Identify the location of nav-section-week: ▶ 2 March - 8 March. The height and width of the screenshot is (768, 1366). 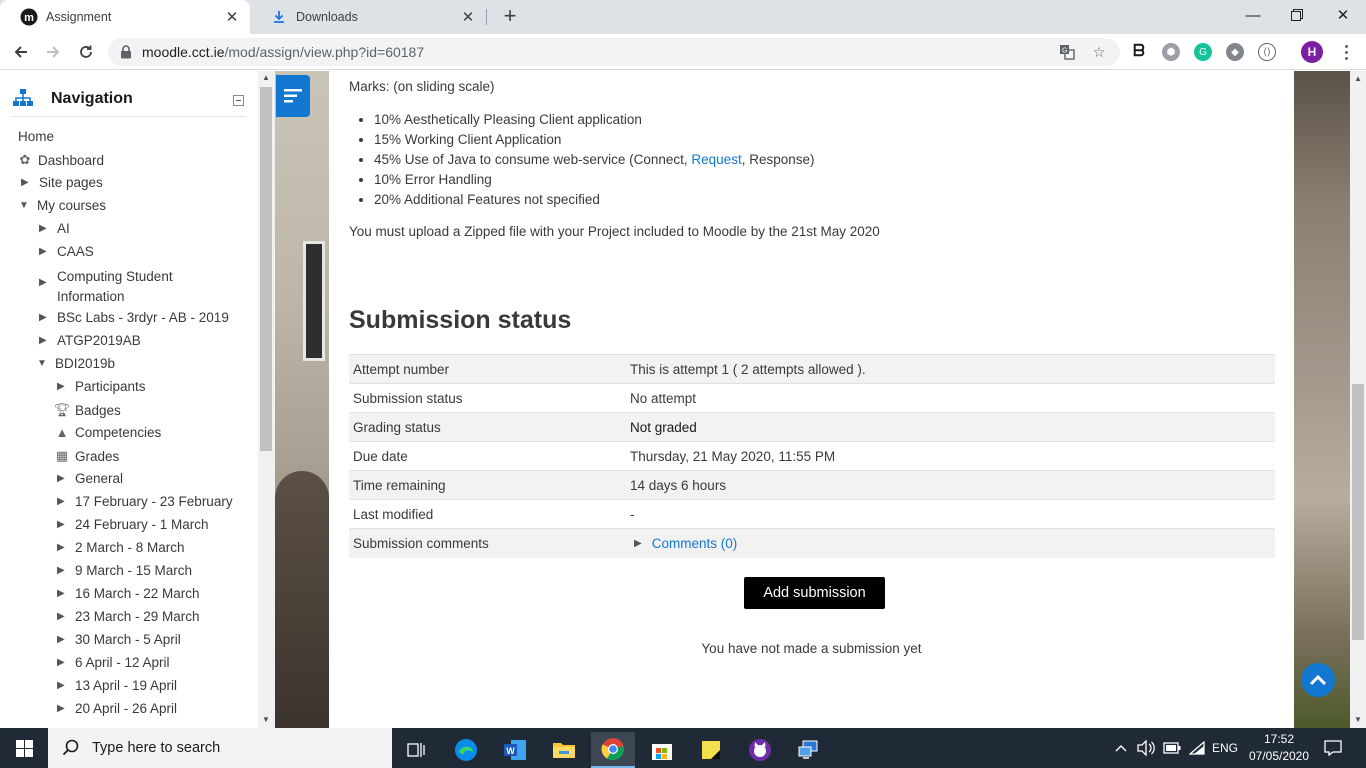
(121, 547).